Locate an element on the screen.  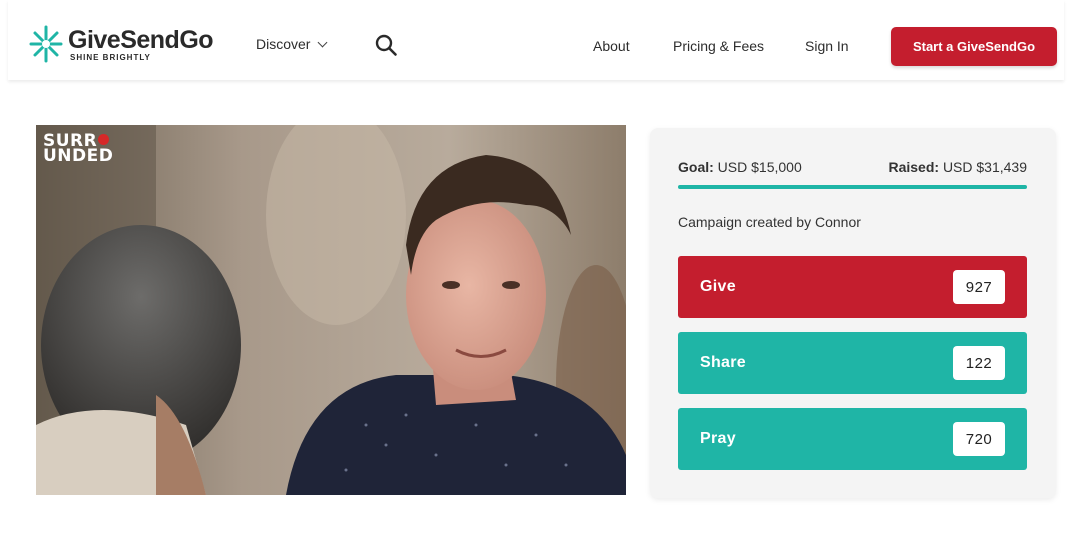
search-icon is located at coordinates (386, 45).